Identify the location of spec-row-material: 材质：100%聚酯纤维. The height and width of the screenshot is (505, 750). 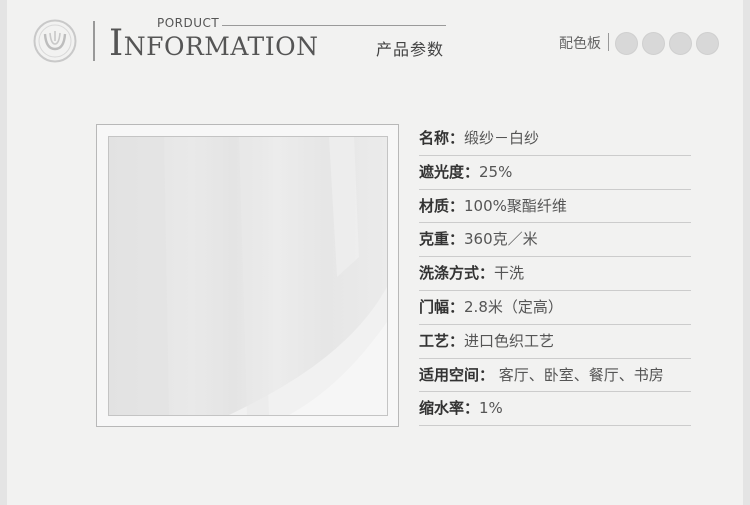
(555, 207).